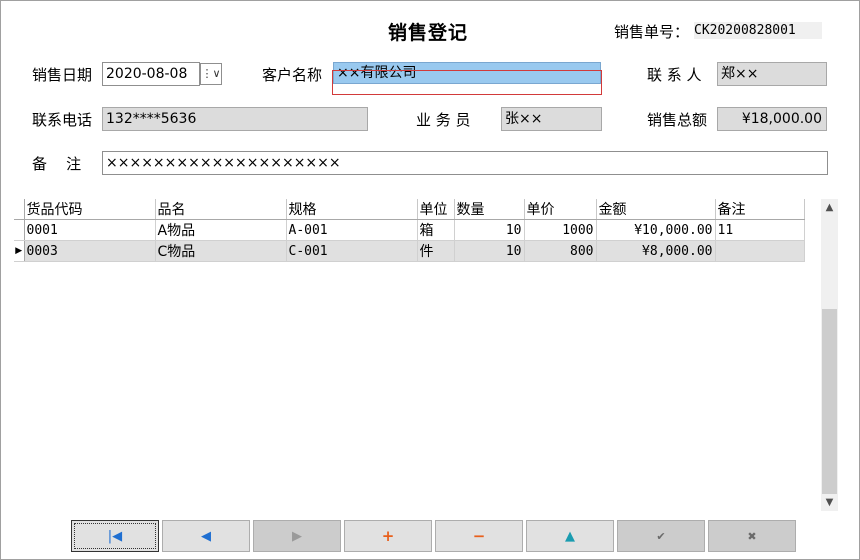  Describe the element at coordinates (489, 209) in the screenshot. I see `column-header: 数量` at that location.